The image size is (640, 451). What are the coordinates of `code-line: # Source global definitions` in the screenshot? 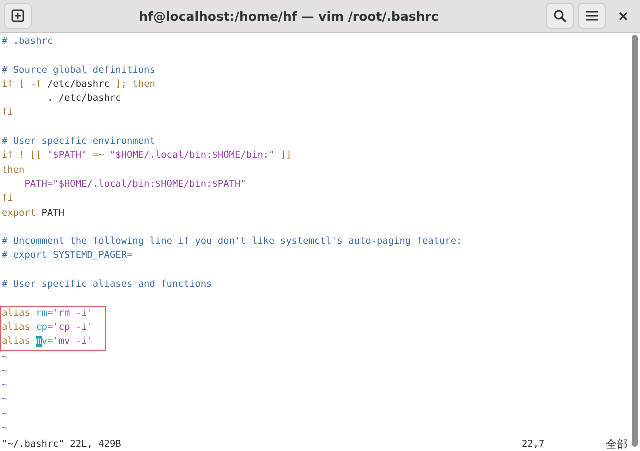 It's located at (79, 70).